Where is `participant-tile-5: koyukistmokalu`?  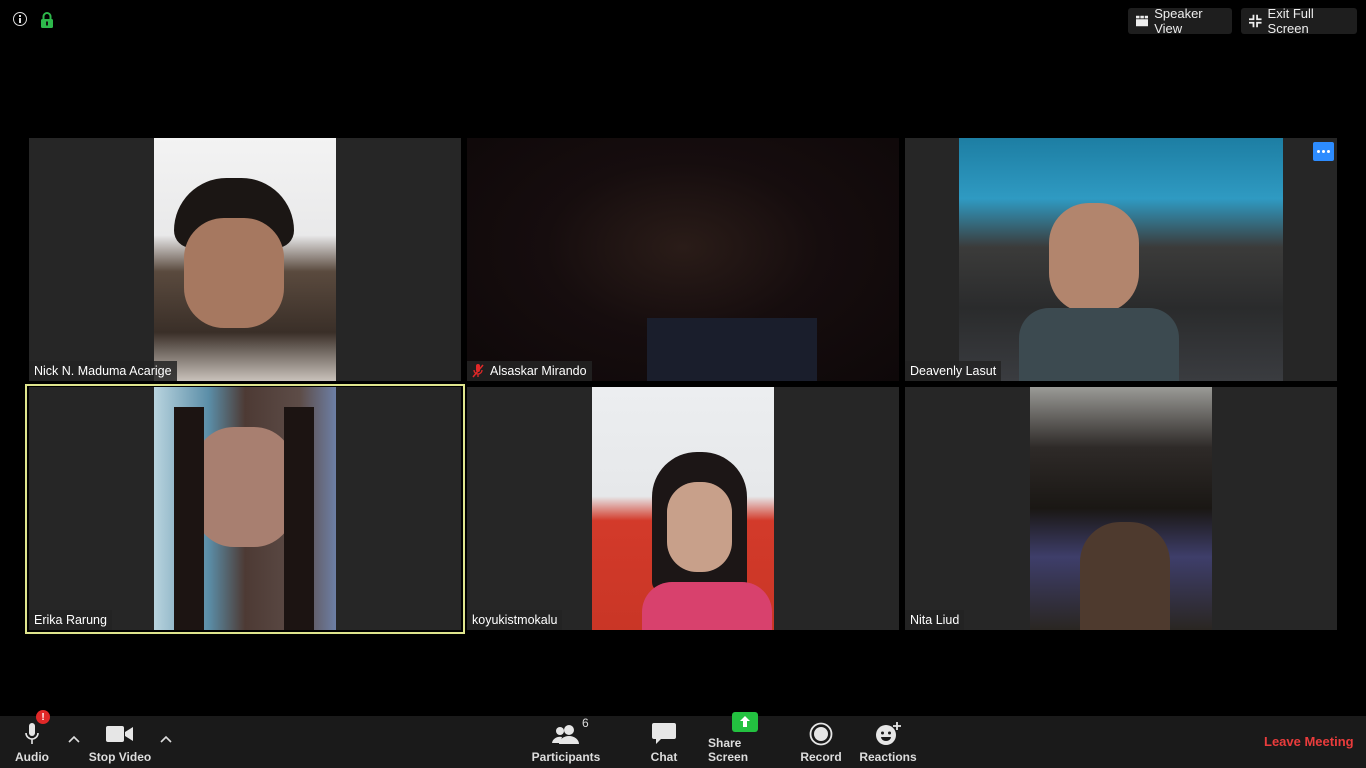 participant-tile-5: koyukistmokalu is located at coordinates (683, 508).